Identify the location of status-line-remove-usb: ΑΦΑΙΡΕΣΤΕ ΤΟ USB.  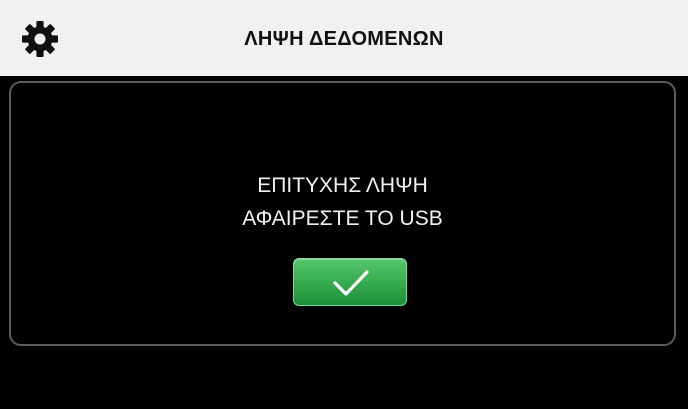
(342, 218).